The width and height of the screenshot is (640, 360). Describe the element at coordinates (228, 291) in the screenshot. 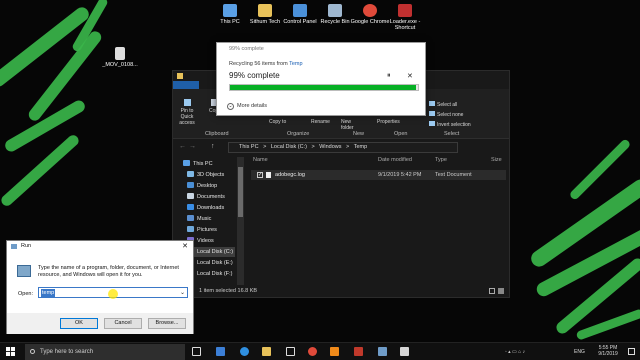

I see `status-text: 1 item selected 16.8 KB` at that location.